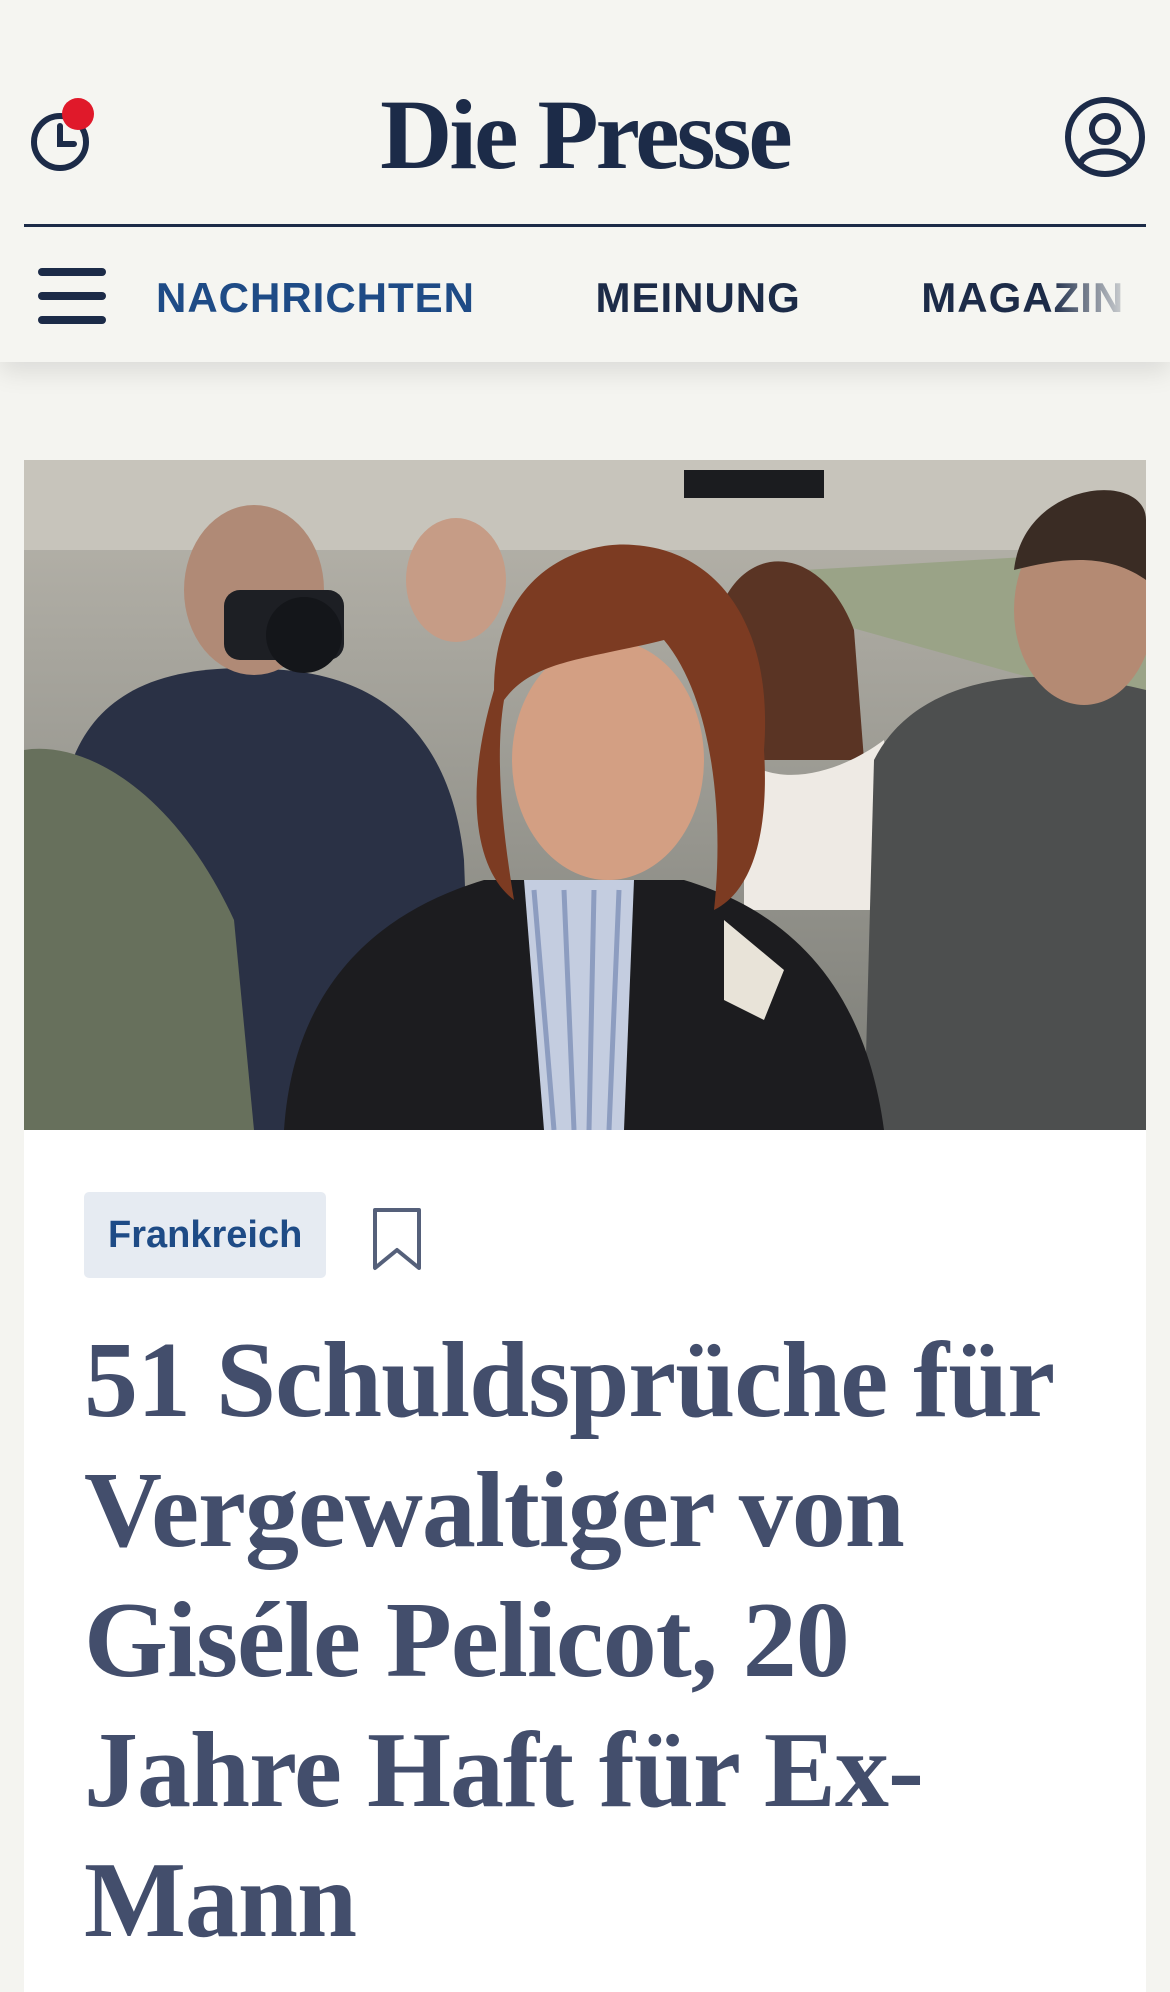  I want to click on nav-item-meinung: MEINUNG, so click(697, 298).